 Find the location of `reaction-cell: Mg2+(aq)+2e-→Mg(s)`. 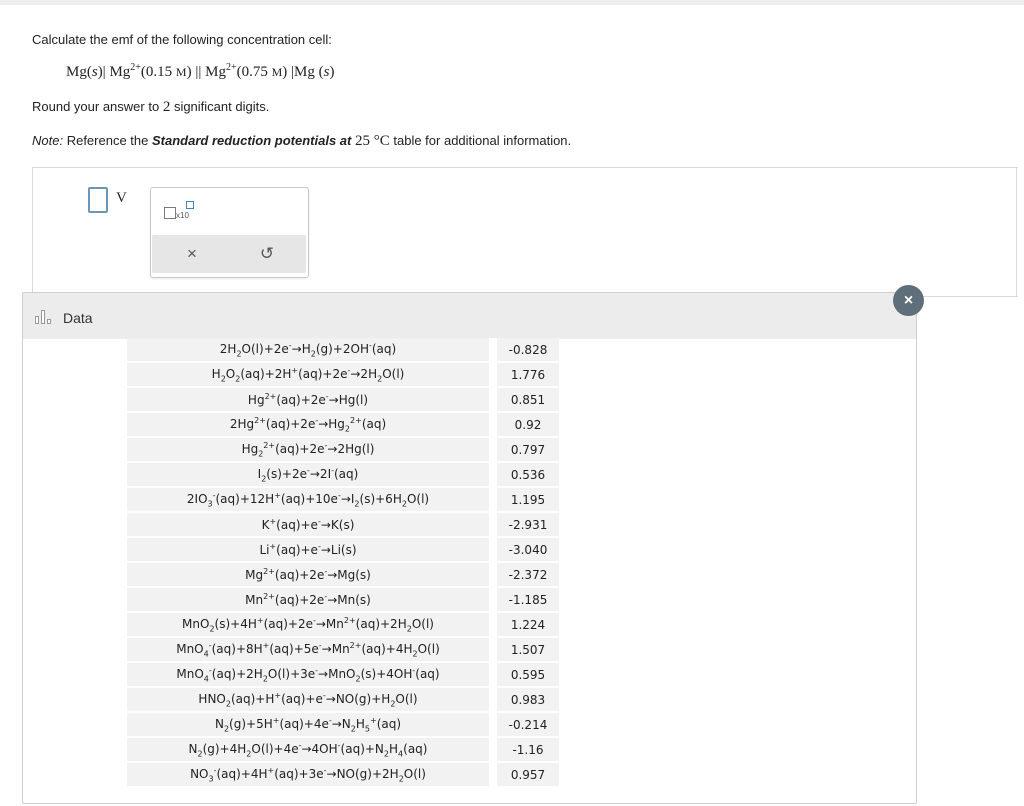

reaction-cell: Mg2+(aq)+2e-→Mg(s) is located at coordinates (312, 574).